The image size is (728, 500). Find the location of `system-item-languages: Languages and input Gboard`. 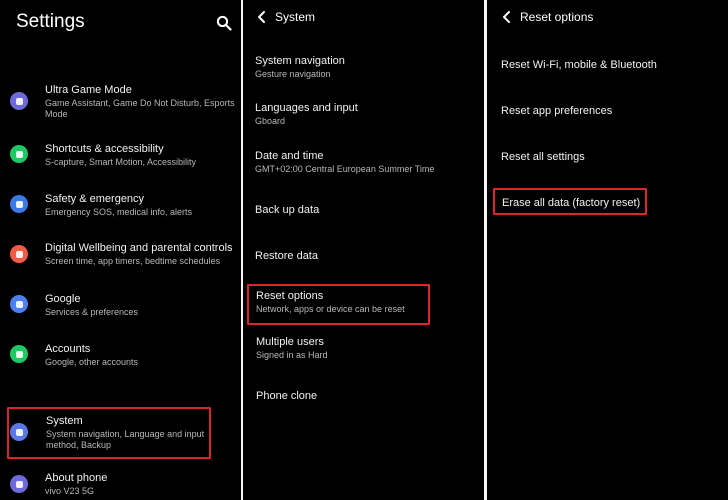

system-item-languages: Languages and input Gboard is located at coordinates (366, 114).